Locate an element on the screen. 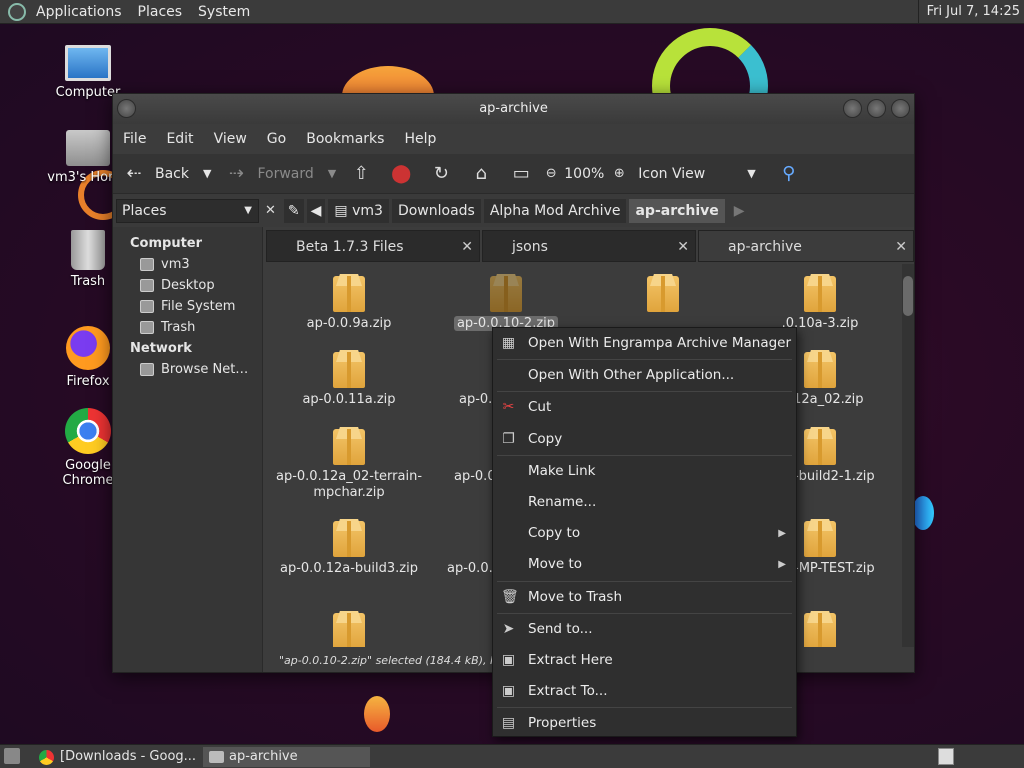  breadcrumb-ap-archive: ap-archive is located at coordinates (677, 210).